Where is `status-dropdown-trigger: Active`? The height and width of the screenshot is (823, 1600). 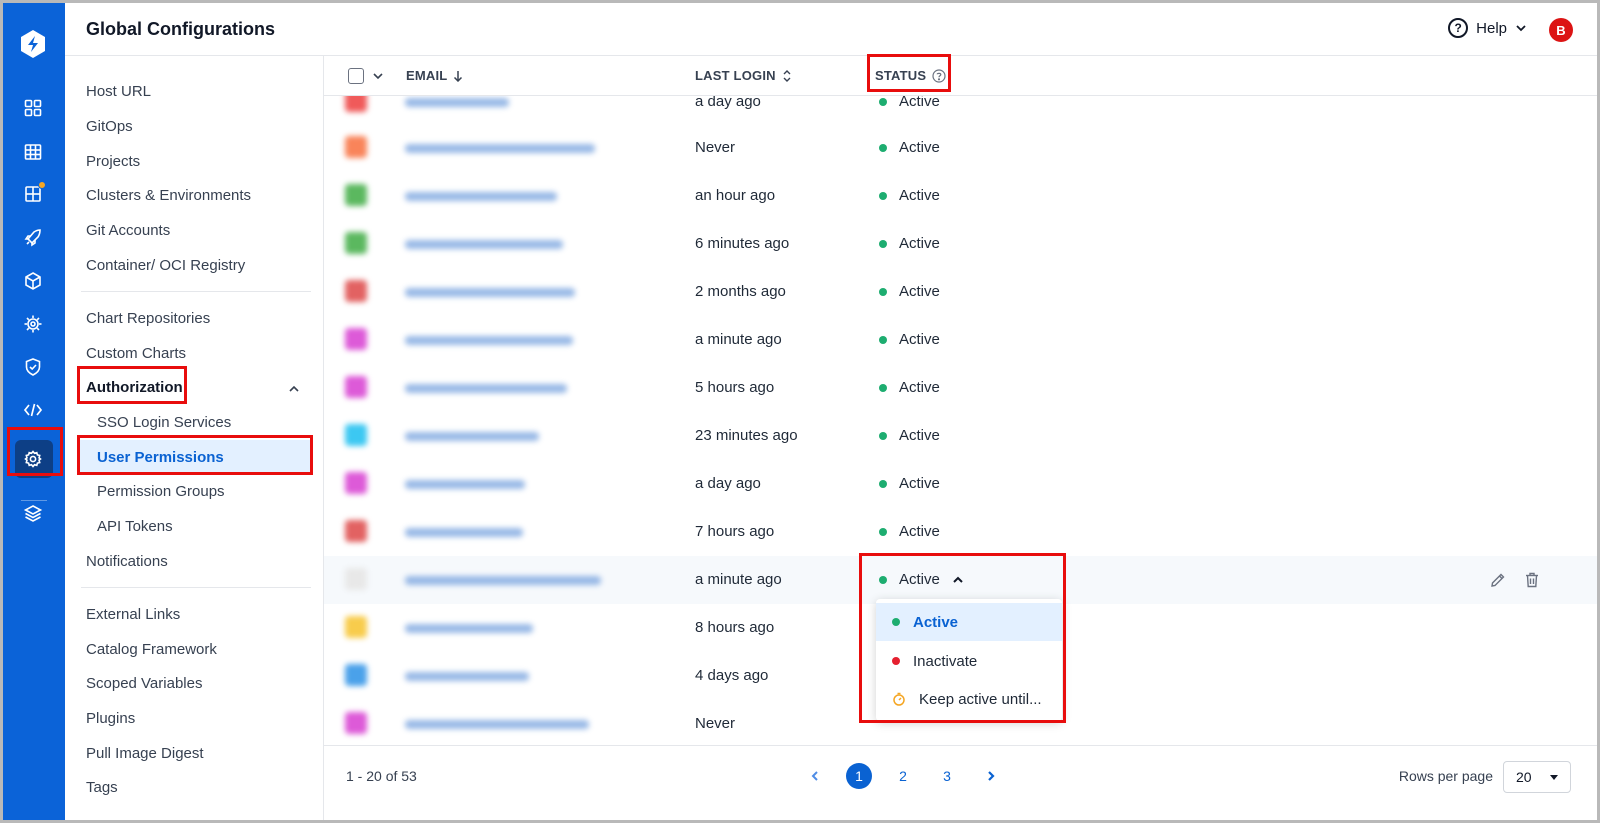
status-dropdown-trigger: Active is located at coordinates (921, 580).